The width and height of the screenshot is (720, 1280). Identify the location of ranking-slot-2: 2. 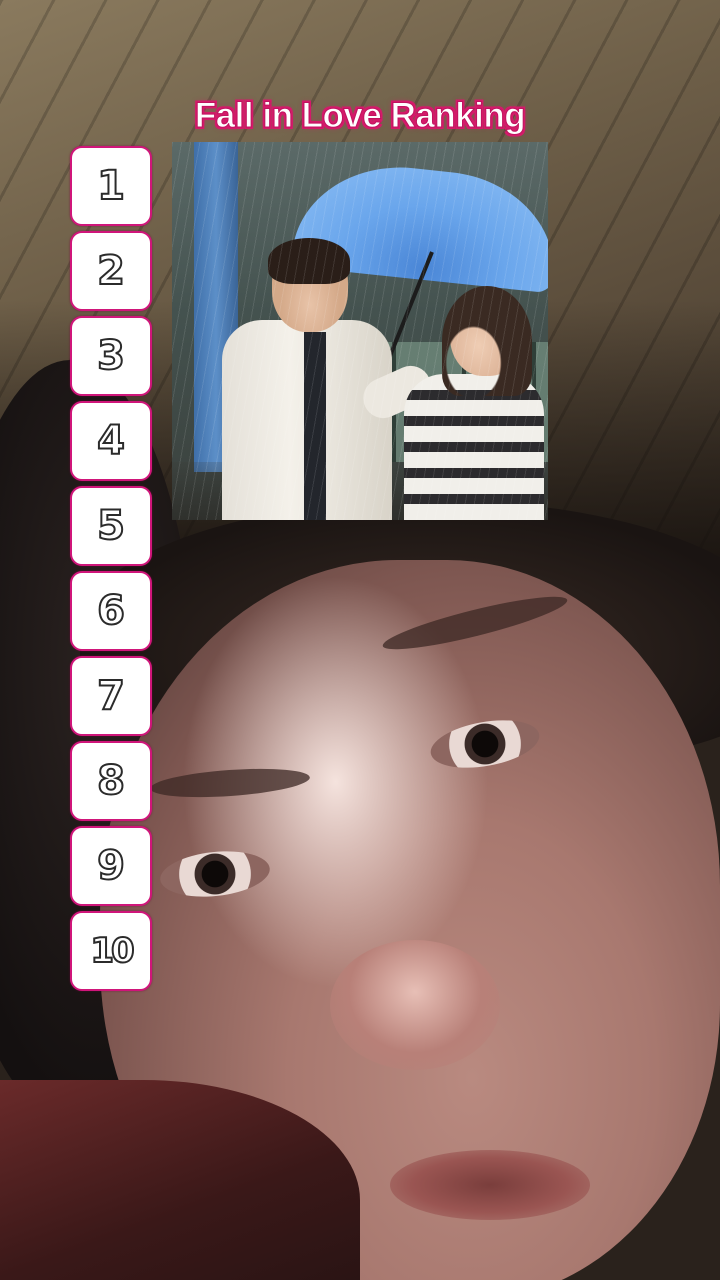
(111, 271).